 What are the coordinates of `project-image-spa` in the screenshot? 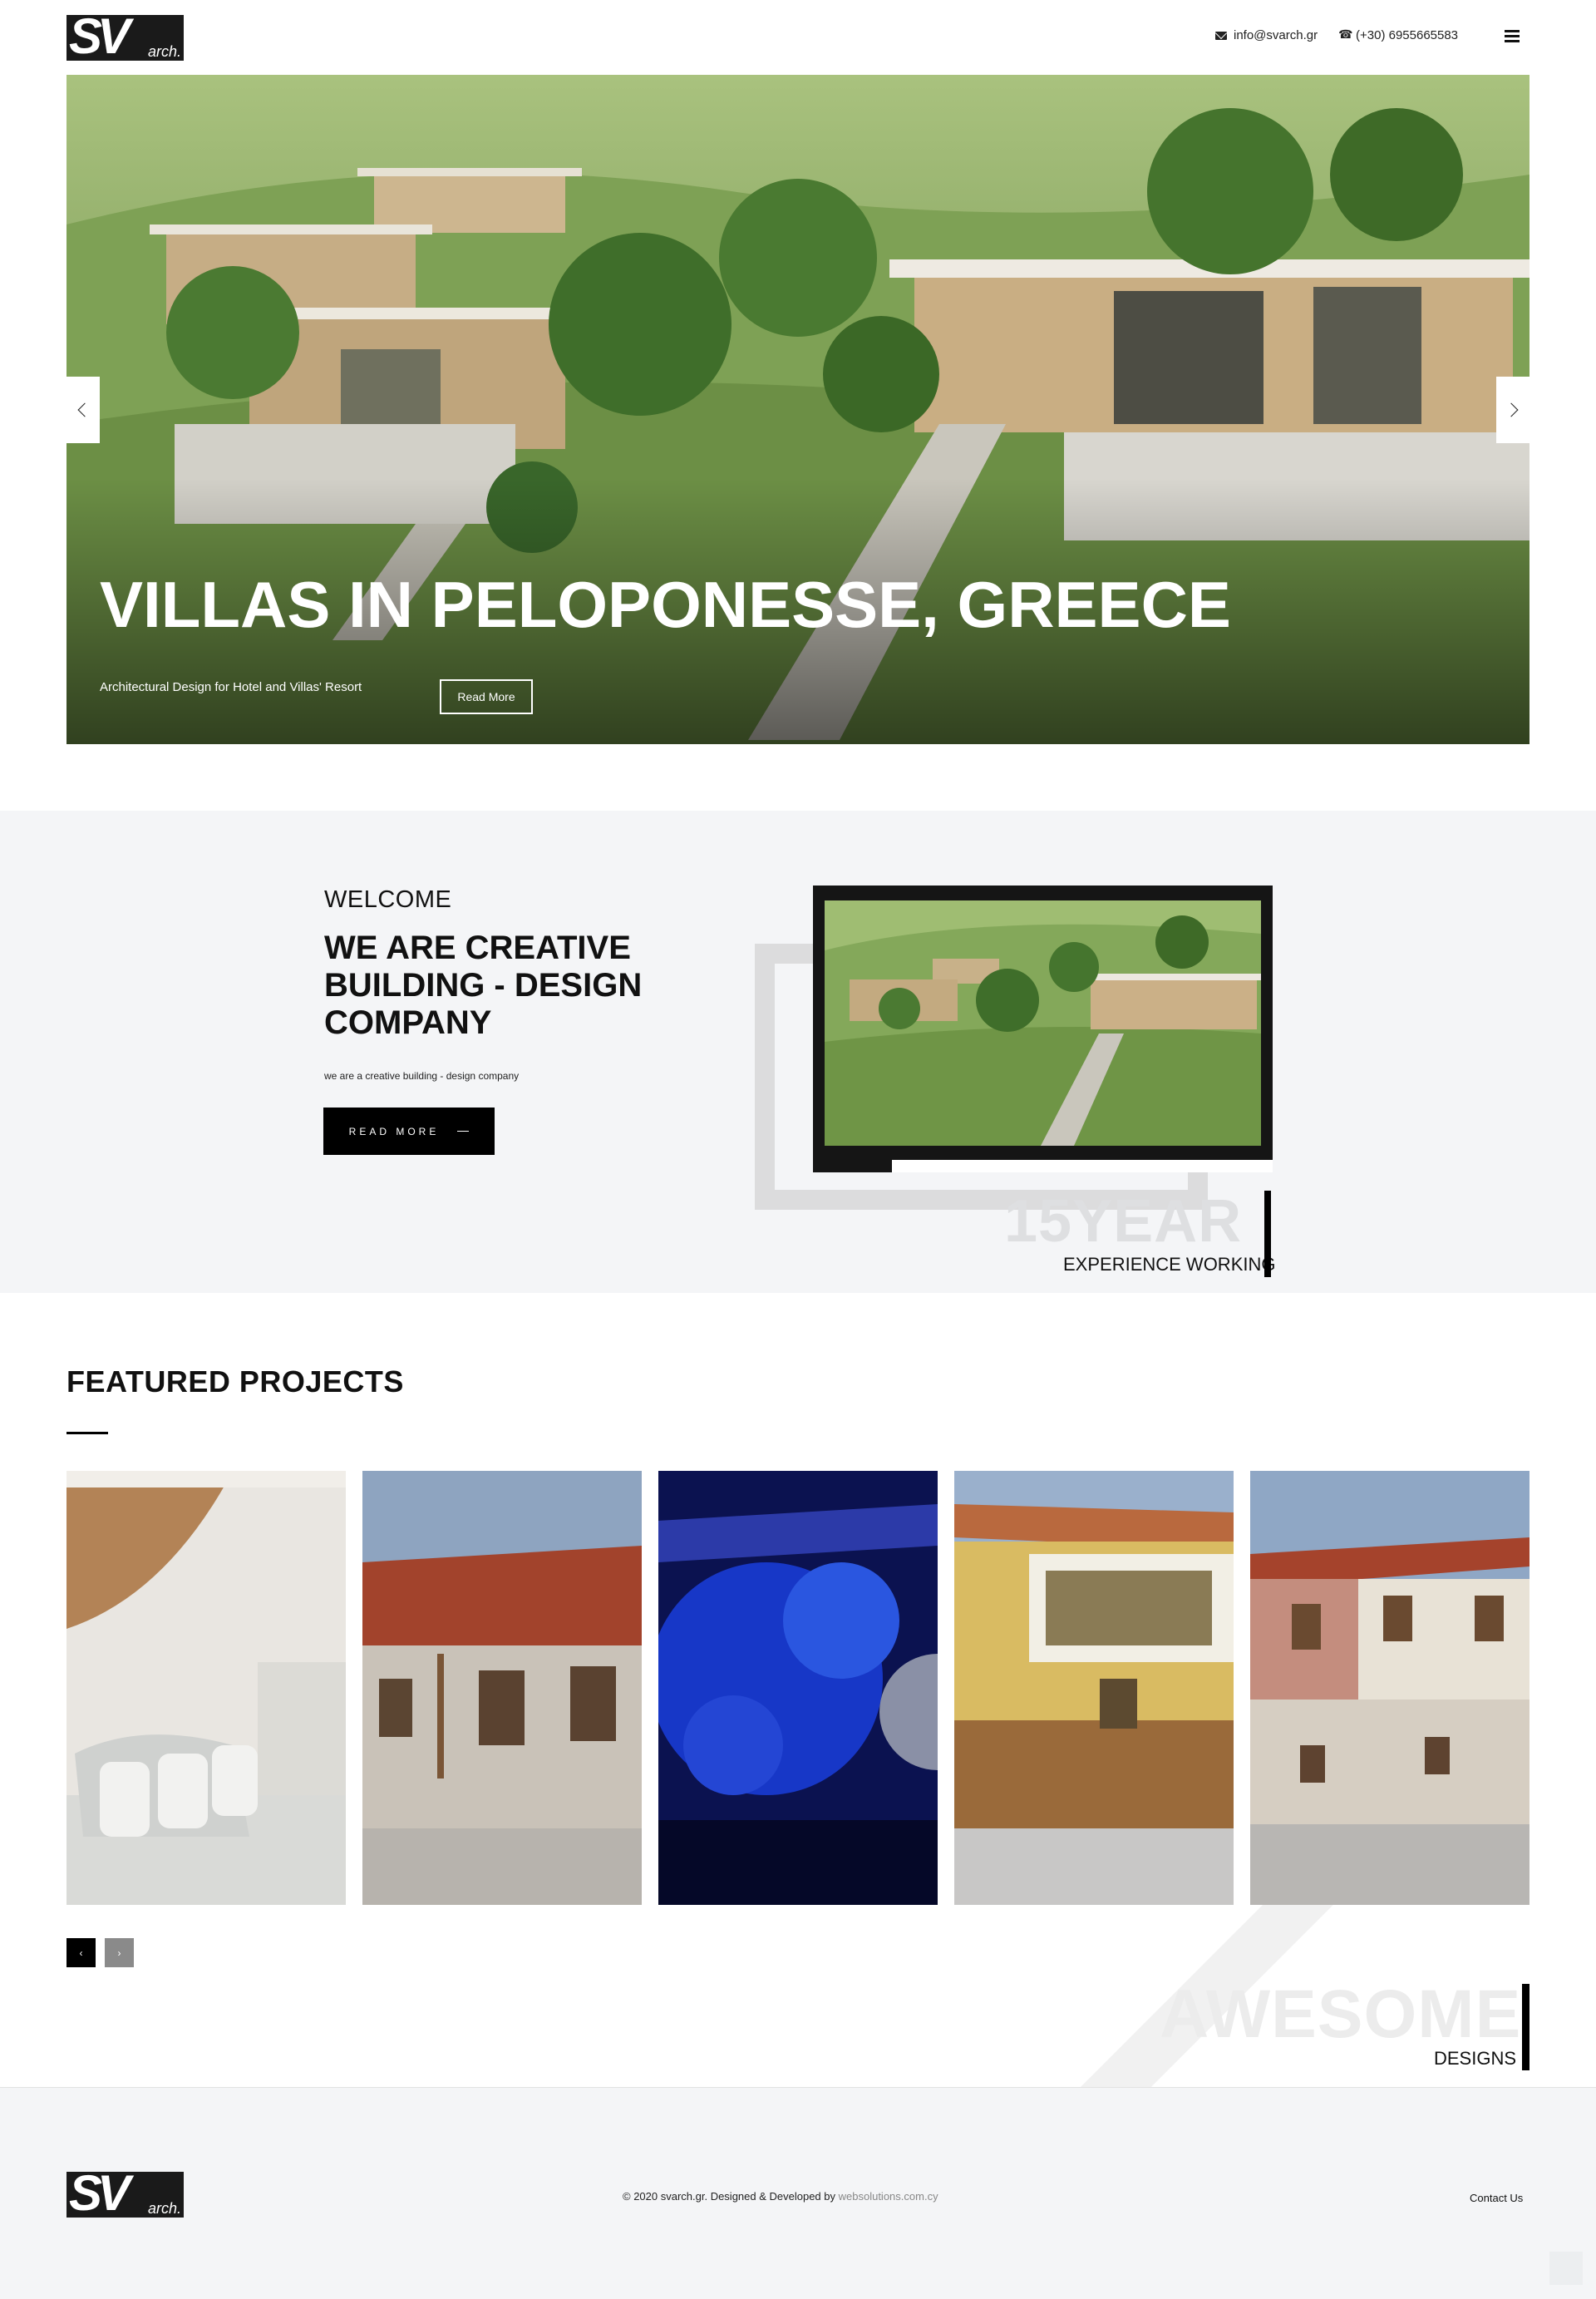 It's located at (206, 1688).